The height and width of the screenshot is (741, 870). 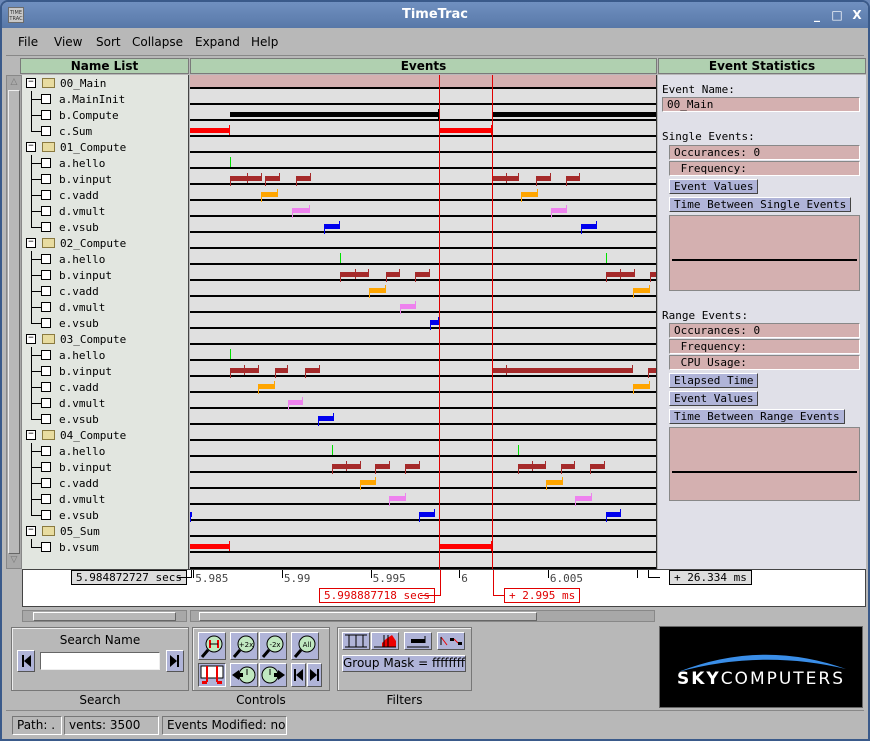 I want to click on single-event-values-button: Event Values, so click(x=714, y=186).